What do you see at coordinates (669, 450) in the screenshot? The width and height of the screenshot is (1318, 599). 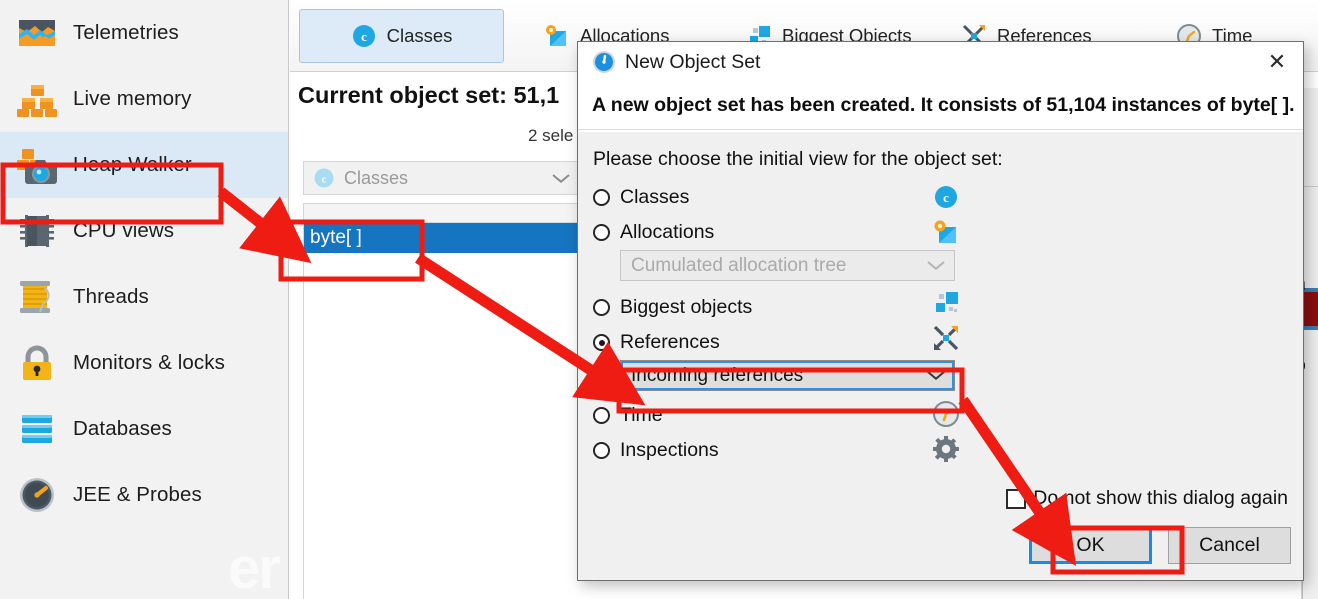 I see `option-label: Inspections` at bounding box center [669, 450].